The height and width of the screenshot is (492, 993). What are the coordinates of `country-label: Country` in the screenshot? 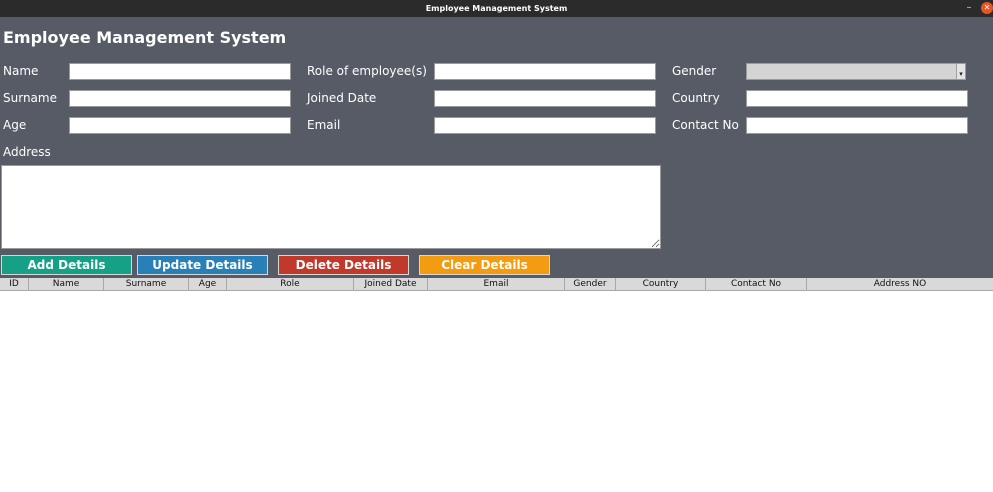 It's located at (696, 98).